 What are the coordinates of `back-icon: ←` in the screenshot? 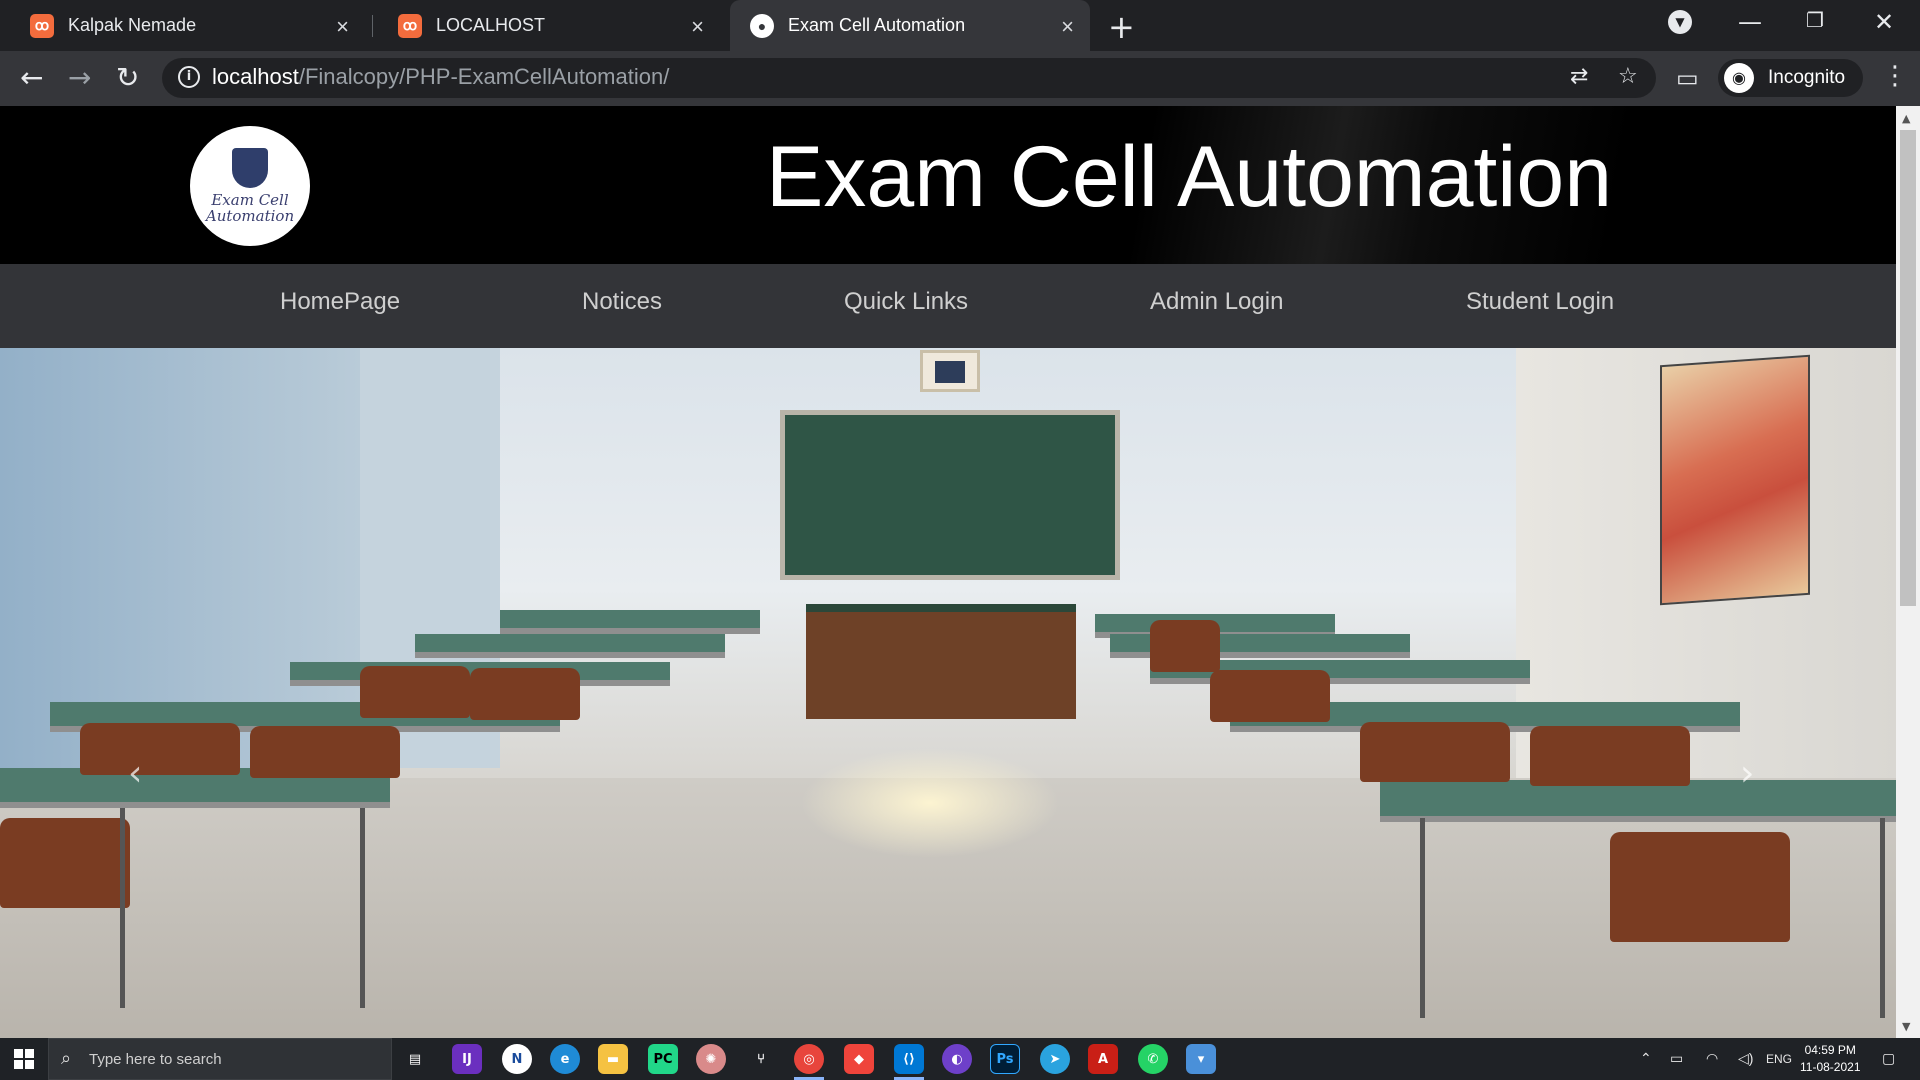 It's located at (31, 77).